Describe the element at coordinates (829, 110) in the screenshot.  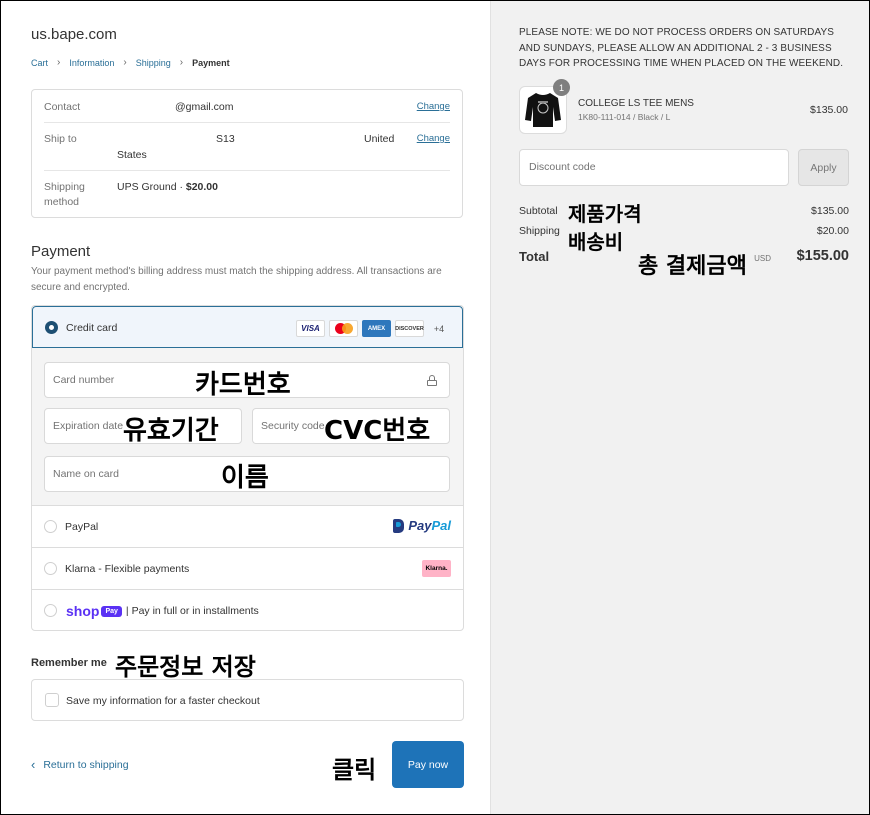
I see `product-price: $135.00` at that location.